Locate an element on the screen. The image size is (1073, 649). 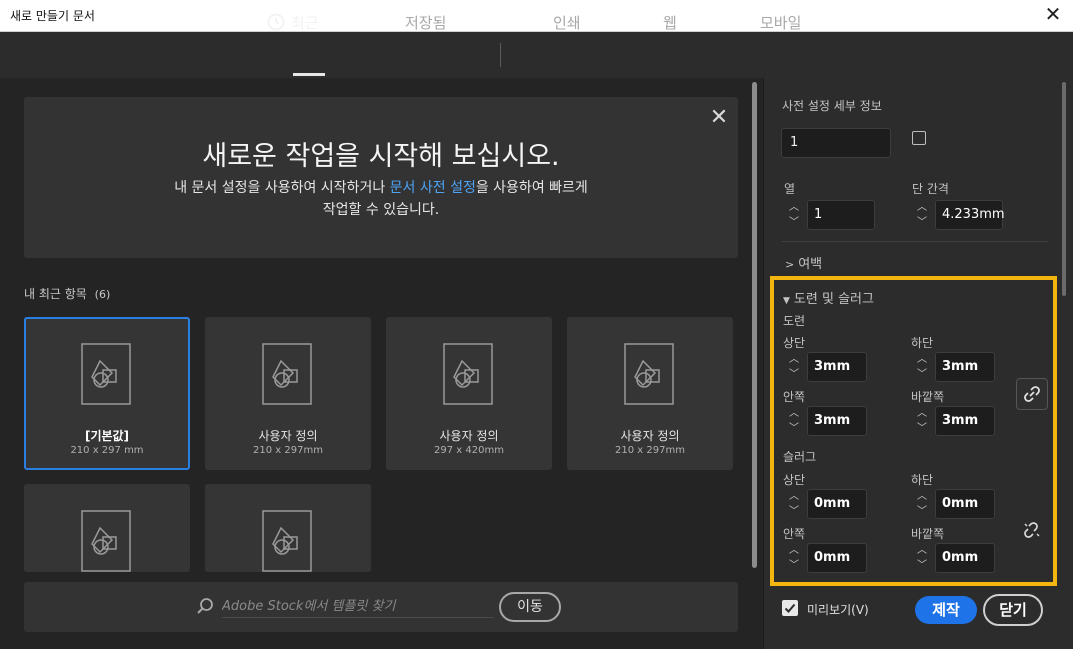
window-title: 새로 만들기 문서 is located at coordinates (52, 16).